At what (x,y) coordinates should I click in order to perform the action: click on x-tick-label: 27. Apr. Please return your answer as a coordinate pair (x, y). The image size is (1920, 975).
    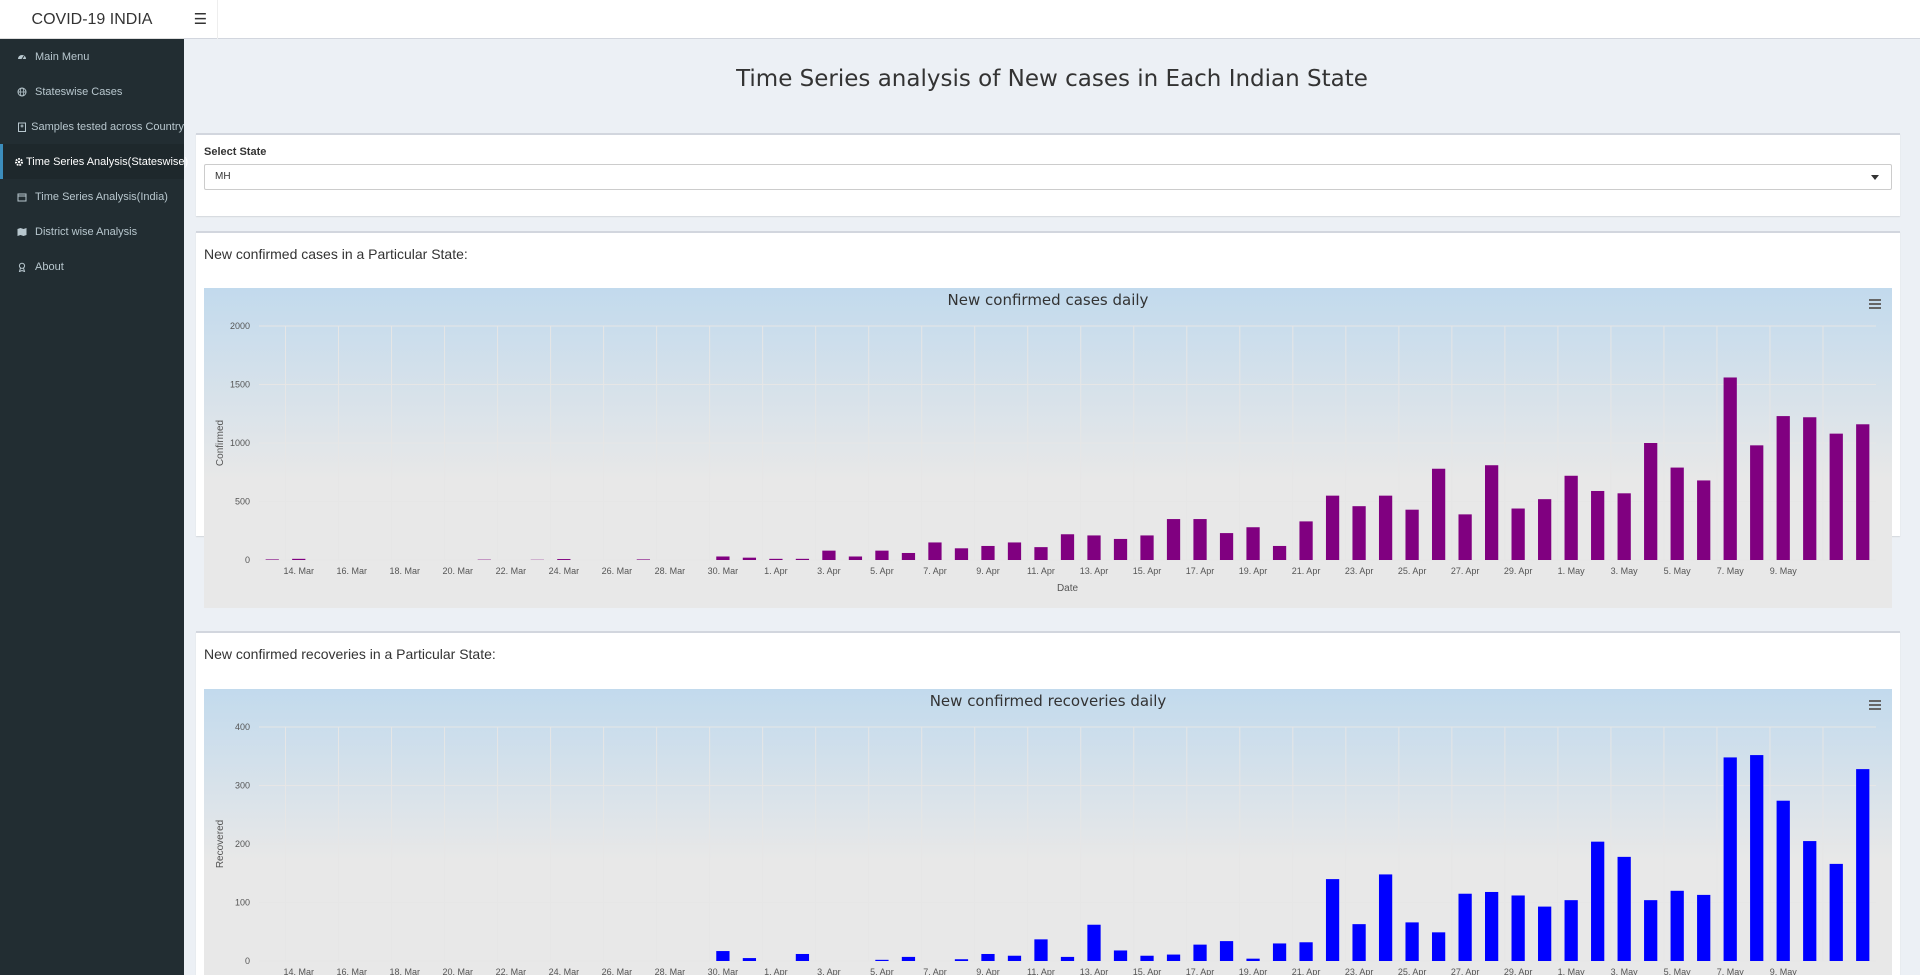
    Looking at the image, I should click on (1465, 571).